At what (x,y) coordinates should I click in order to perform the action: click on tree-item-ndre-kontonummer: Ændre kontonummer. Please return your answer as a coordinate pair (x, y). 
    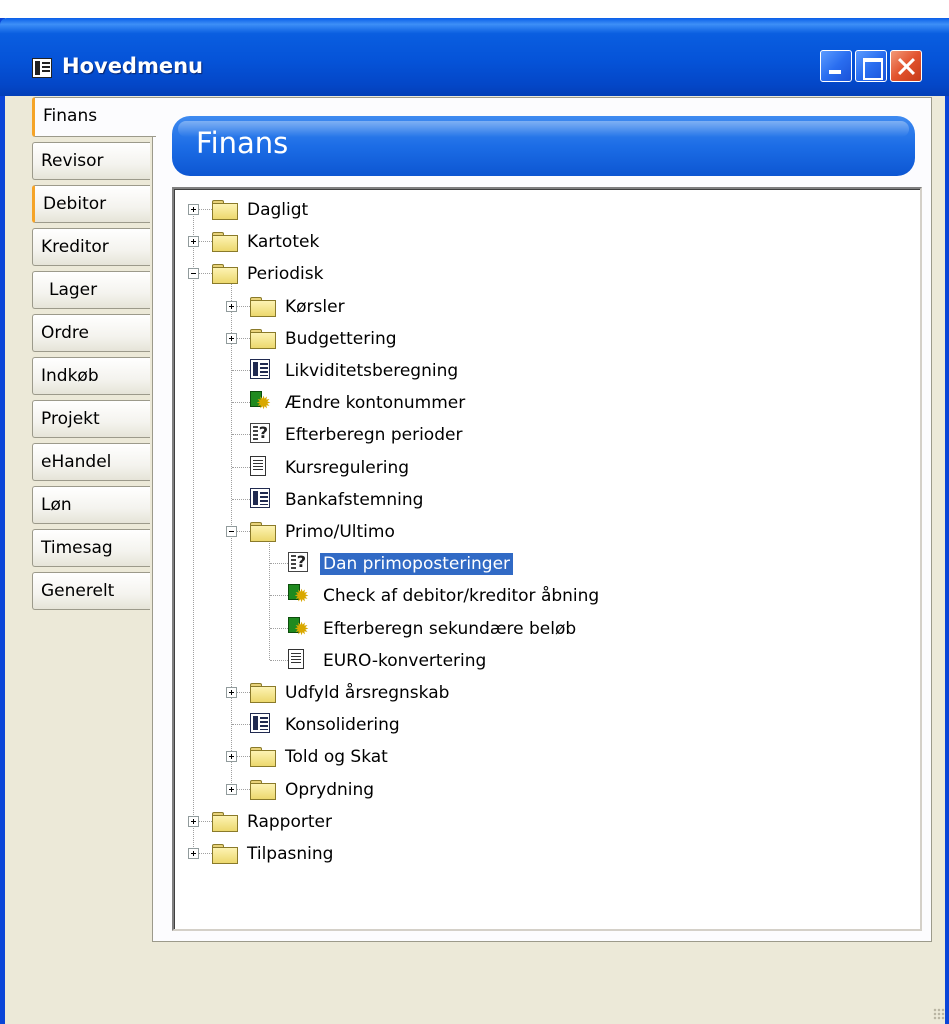
    Looking at the image, I should click on (547, 403).